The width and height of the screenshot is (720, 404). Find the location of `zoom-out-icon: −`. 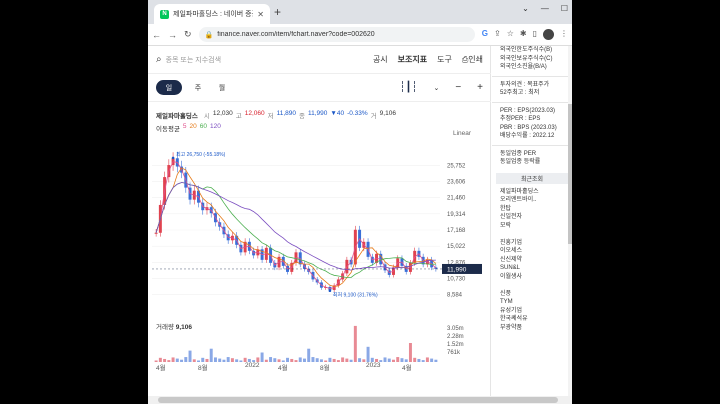

zoom-out-icon: − is located at coordinates (458, 87).